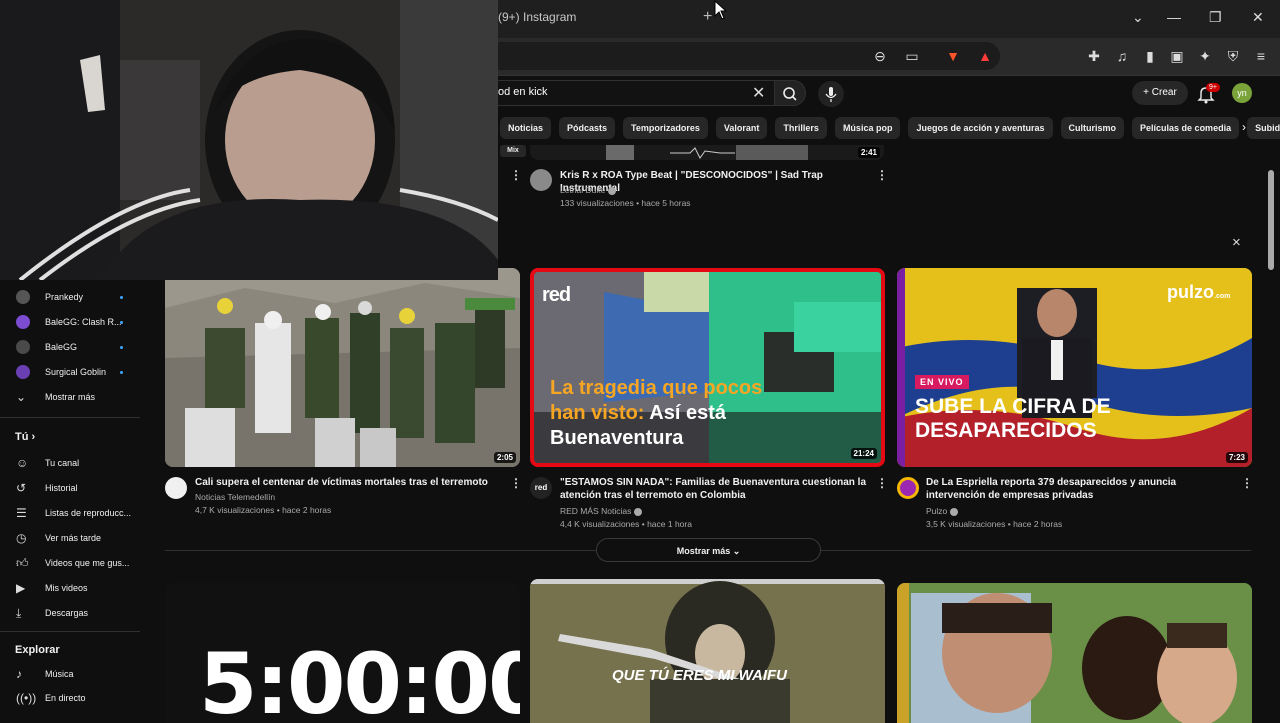  What do you see at coordinates (61, 347) in the screenshot?
I see `subscription-label: BaleGG` at bounding box center [61, 347].